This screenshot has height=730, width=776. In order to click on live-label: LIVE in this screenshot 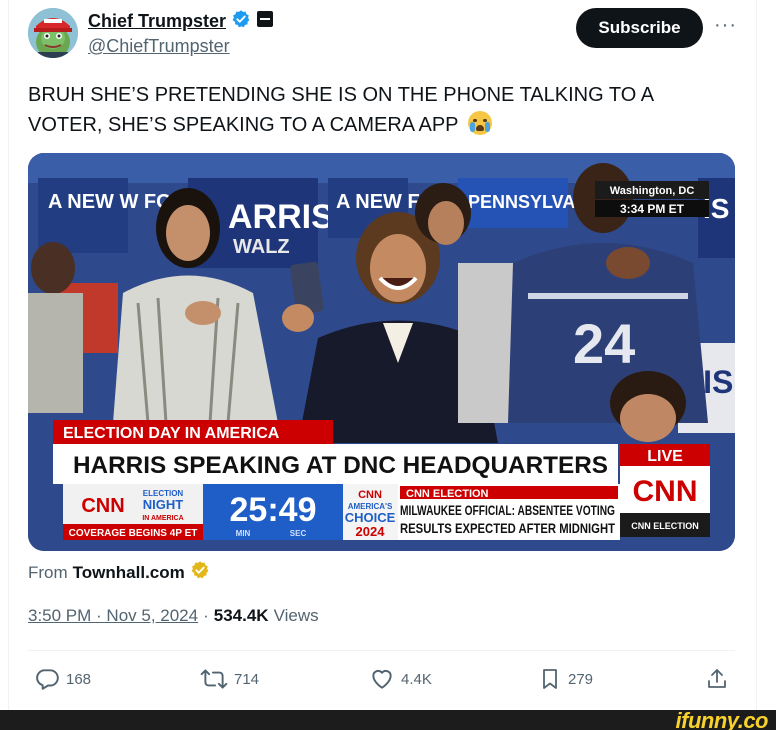, I will do `click(665, 456)`.